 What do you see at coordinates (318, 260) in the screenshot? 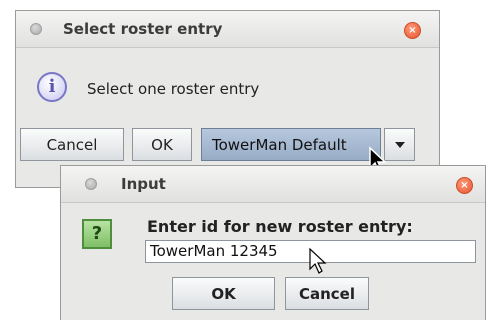
I see `mouse-pointer-icon` at bounding box center [318, 260].